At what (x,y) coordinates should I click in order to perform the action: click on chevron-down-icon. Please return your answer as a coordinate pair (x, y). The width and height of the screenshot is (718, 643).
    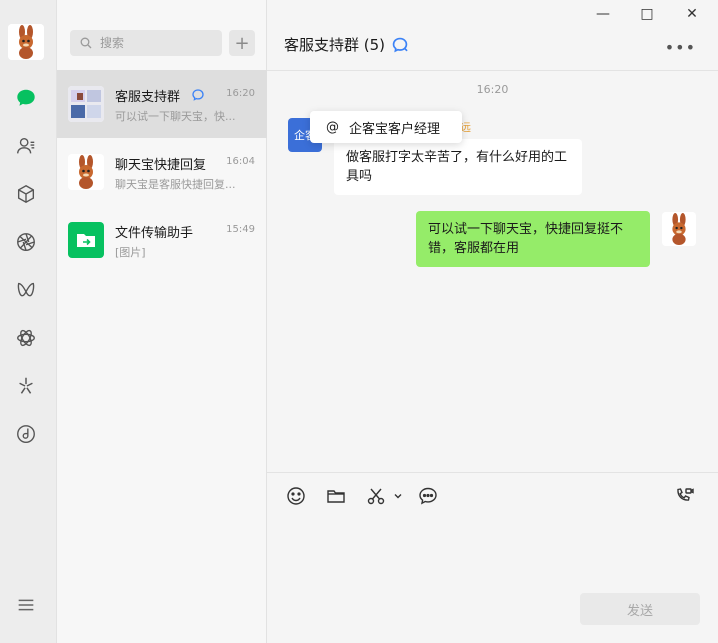
    Looking at the image, I should click on (398, 496).